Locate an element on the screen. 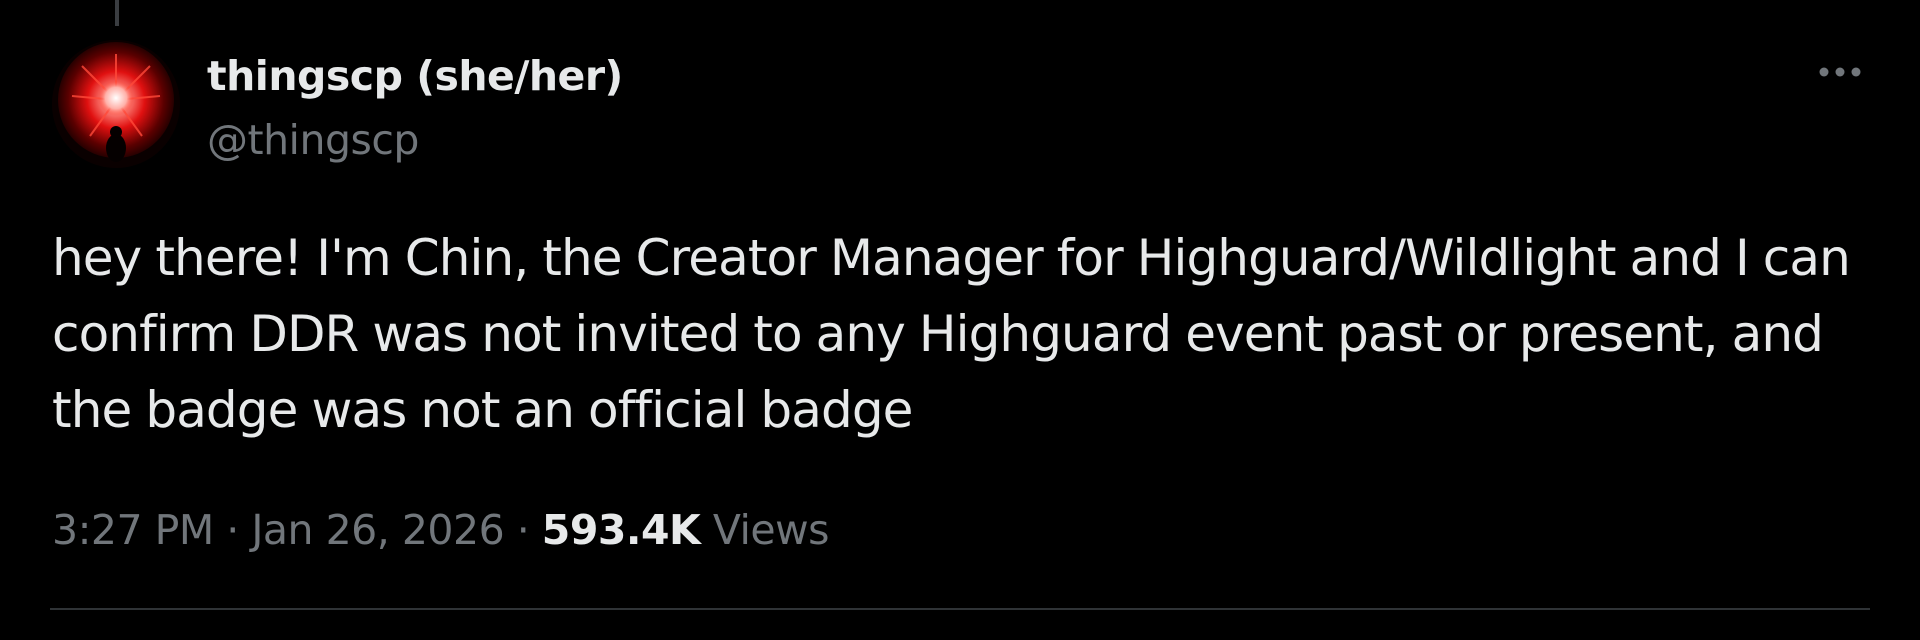 The image size is (1920, 640). more-options-button is located at coordinates (1840, 72).